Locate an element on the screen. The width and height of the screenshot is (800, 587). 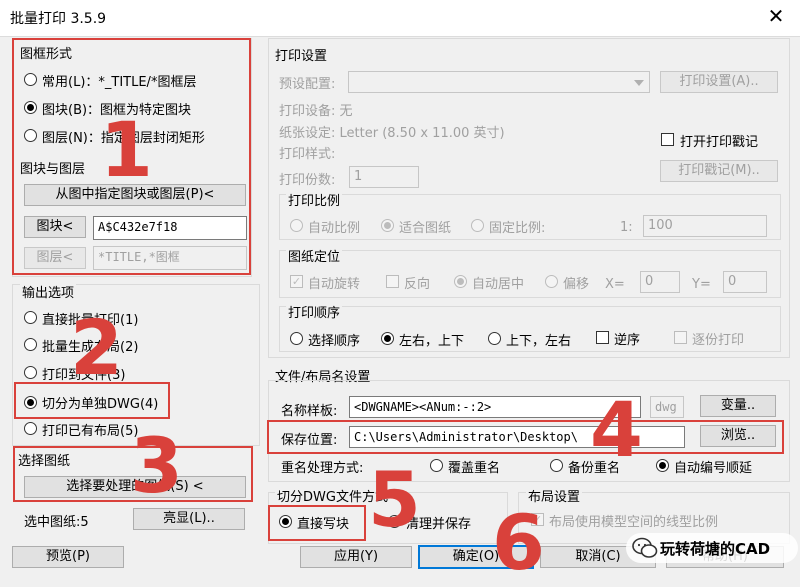
auto-number-radio is located at coordinates (662, 465).